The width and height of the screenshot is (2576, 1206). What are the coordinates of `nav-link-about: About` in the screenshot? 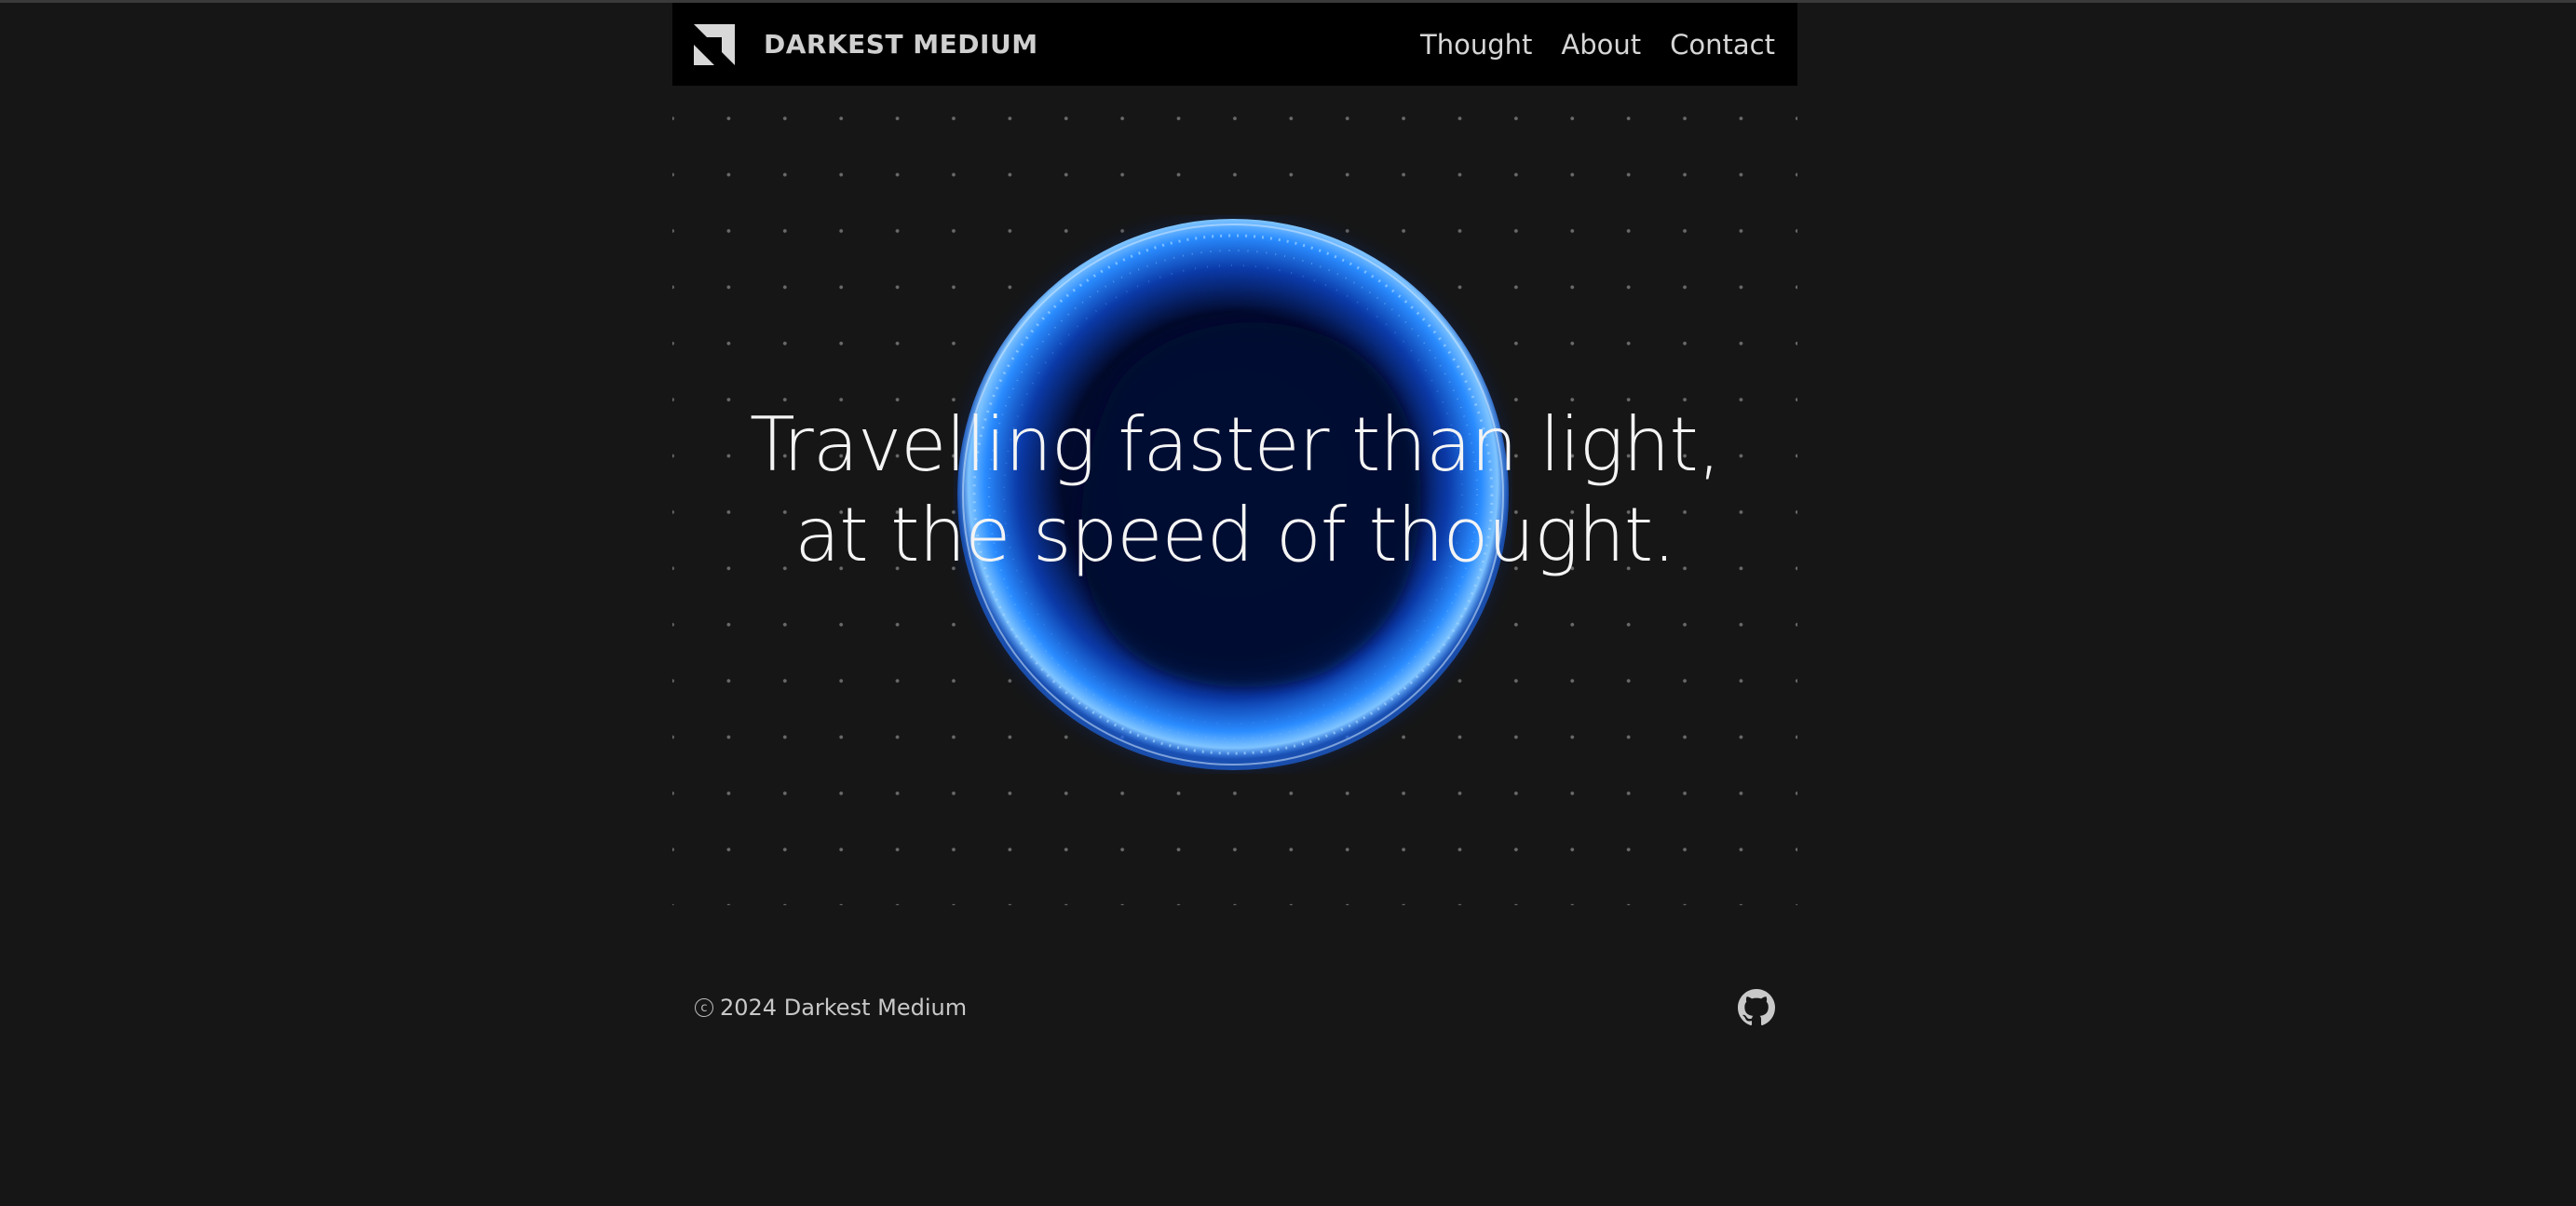 It's located at (1601, 45).